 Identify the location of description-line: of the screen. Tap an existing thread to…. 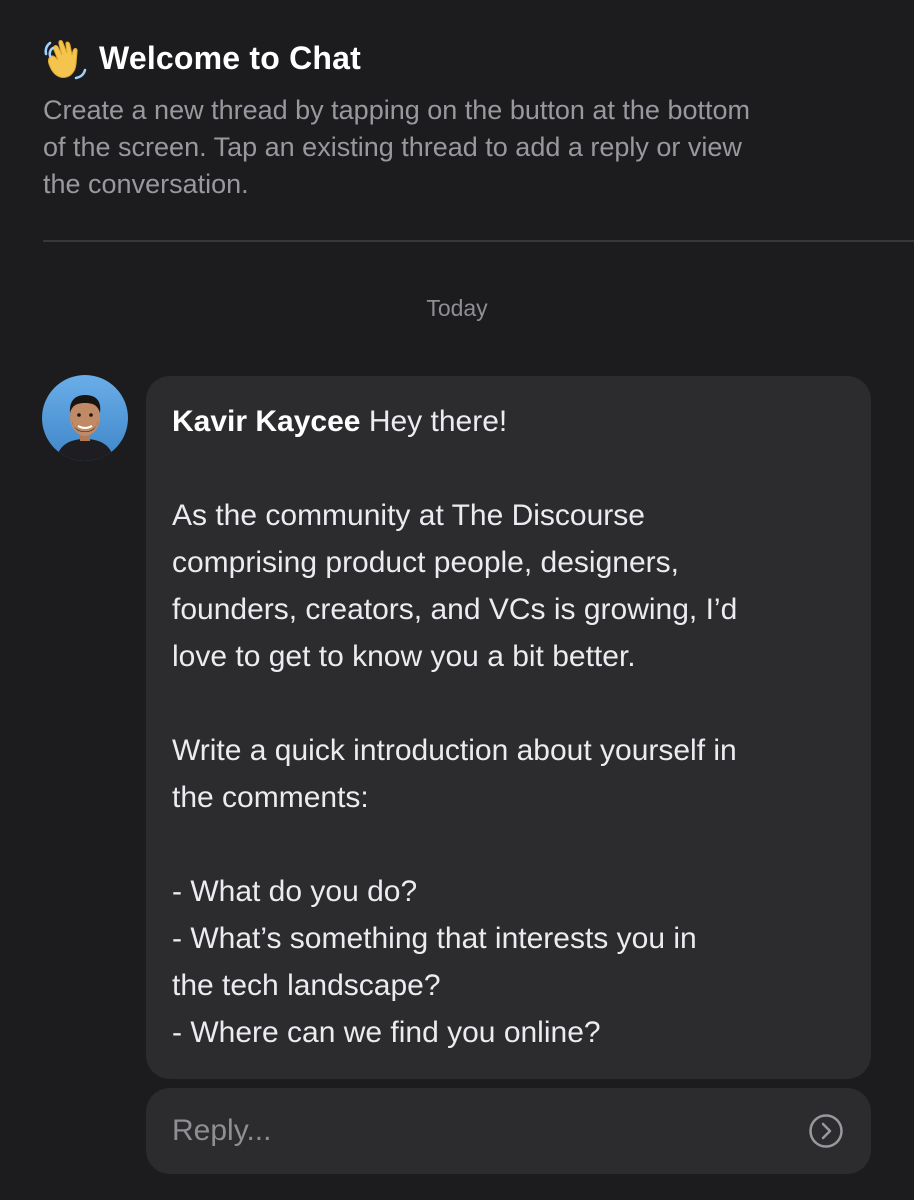
(392, 147).